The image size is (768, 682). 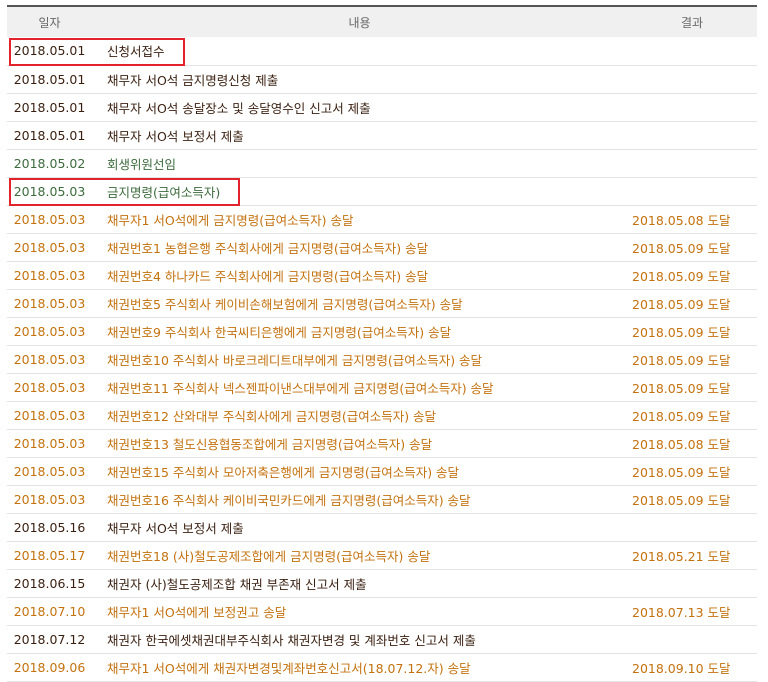 What do you see at coordinates (692, 611) in the screenshot?
I see `row-result: 2018.07.13 도달` at bounding box center [692, 611].